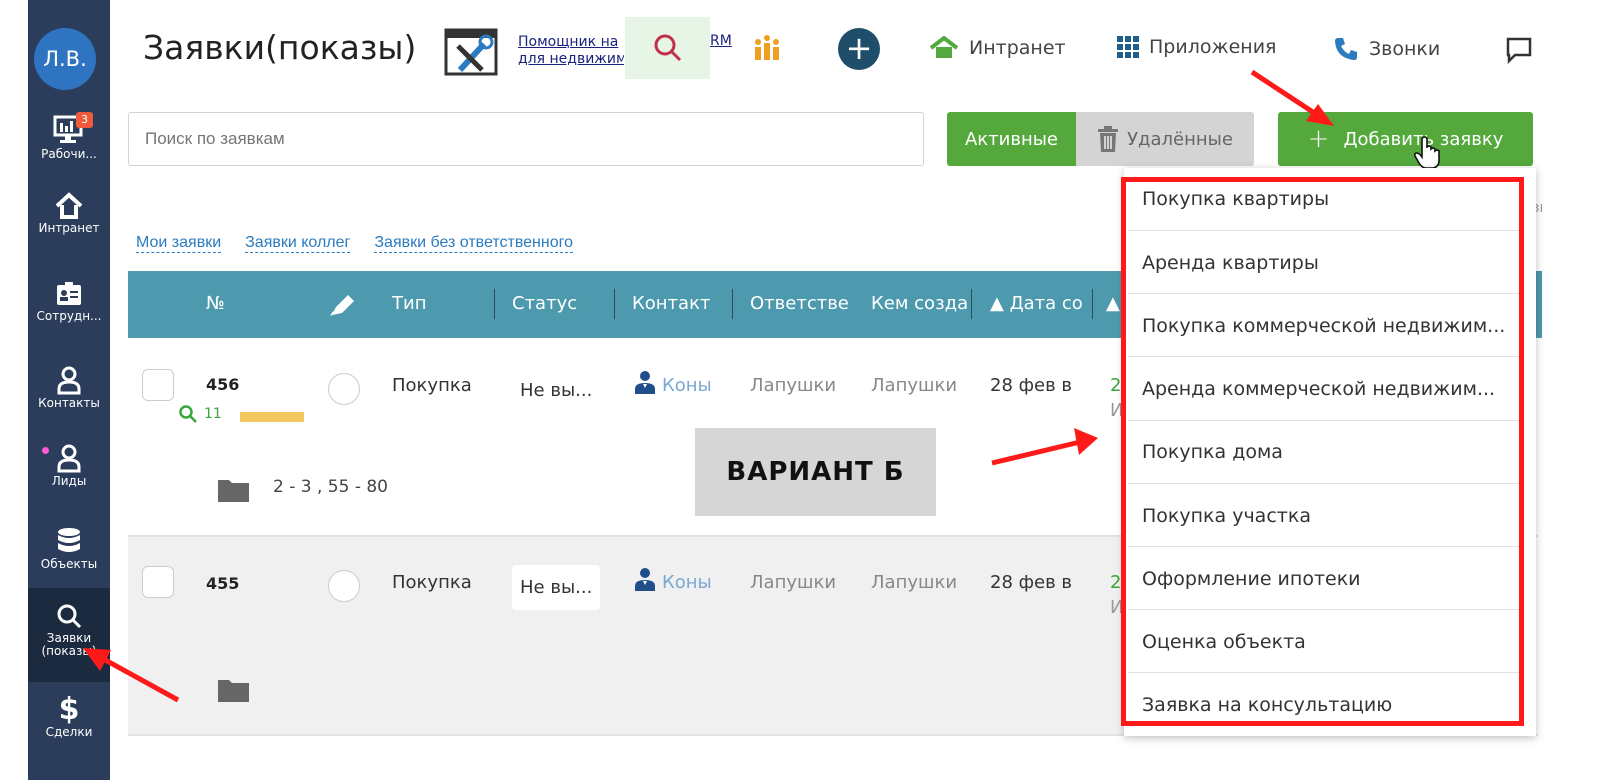  What do you see at coordinates (1292, 97) in the screenshot?
I see `arrow-to-add-button` at bounding box center [1292, 97].